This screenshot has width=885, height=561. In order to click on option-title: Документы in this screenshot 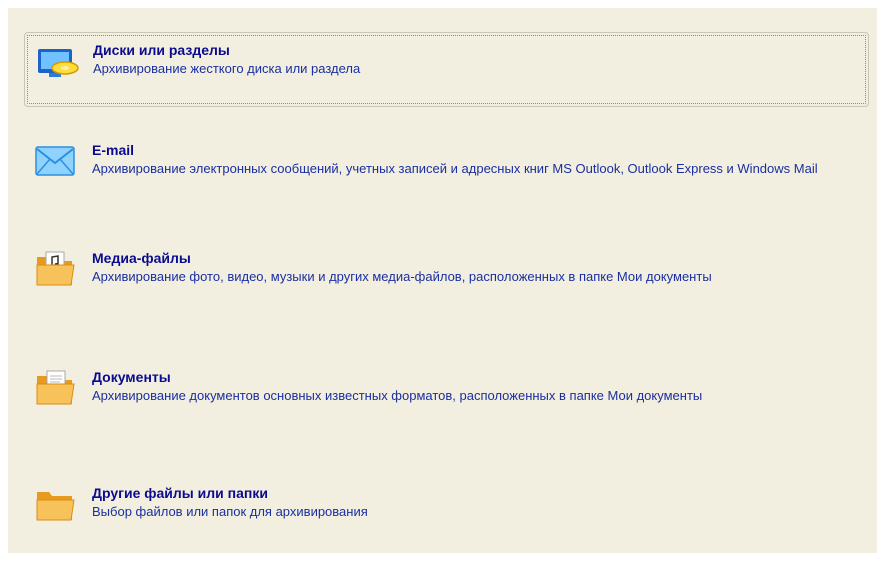, I will do `click(131, 377)`.